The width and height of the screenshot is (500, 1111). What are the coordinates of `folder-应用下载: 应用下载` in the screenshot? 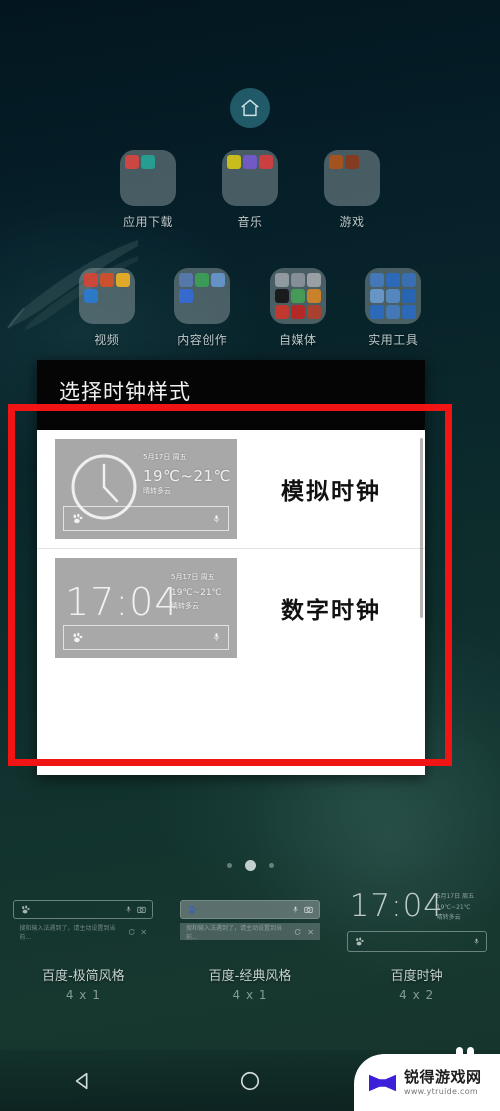 It's located at (148, 190).